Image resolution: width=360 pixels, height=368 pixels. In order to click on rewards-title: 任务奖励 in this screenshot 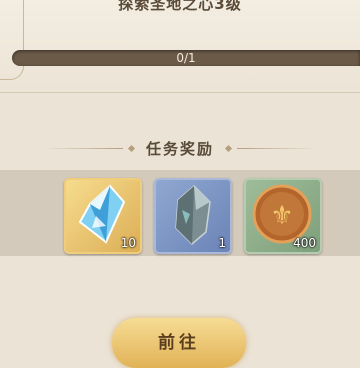, I will do `click(179, 148)`.